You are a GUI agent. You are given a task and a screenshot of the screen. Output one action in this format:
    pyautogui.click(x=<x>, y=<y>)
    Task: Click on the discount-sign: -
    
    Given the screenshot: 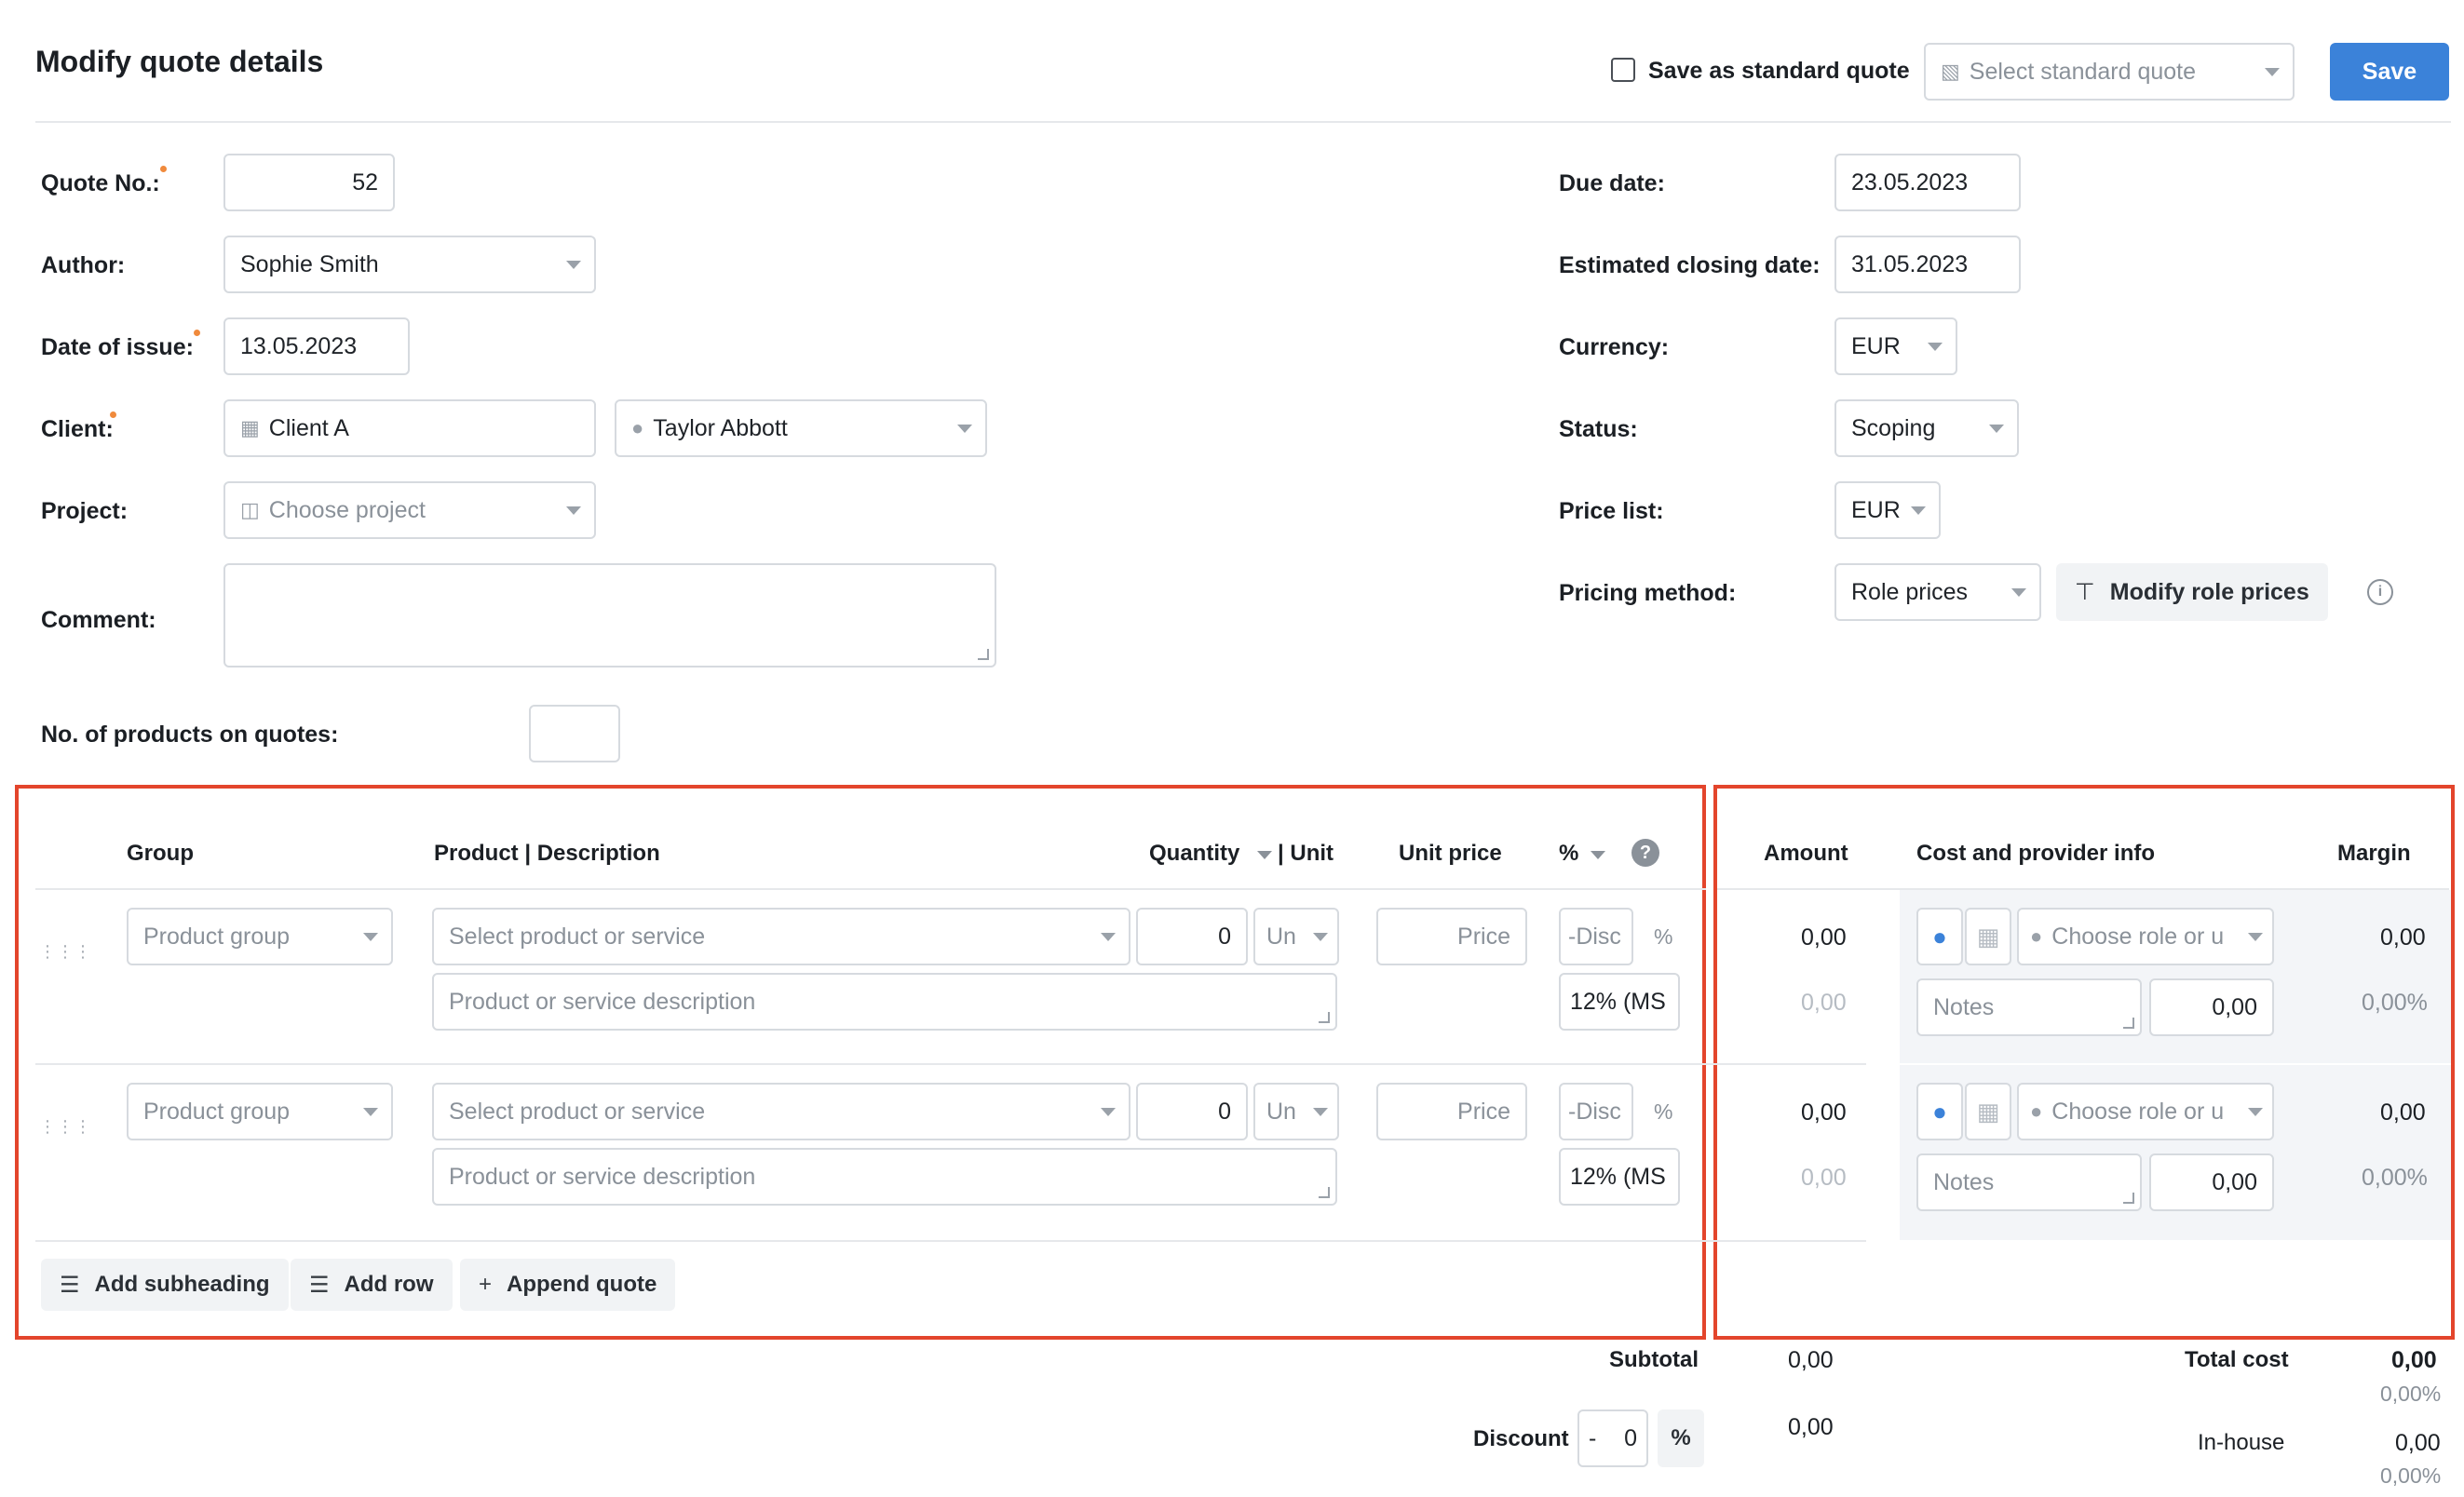 What is the action you would take?
    pyautogui.click(x=1593, y=1437)
    